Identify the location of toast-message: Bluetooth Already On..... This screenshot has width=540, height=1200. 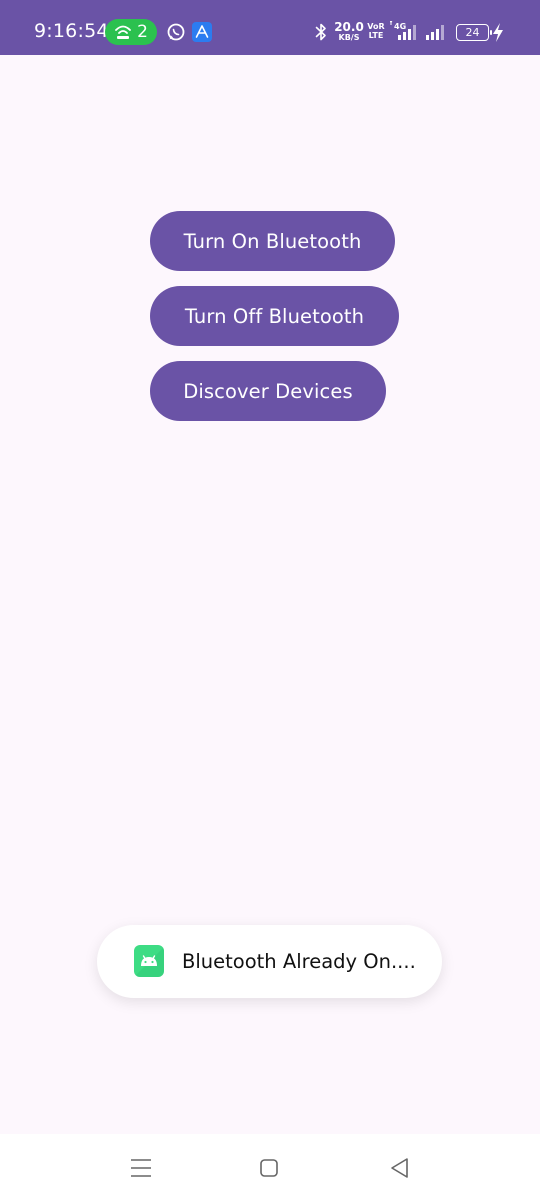
(269, 961).